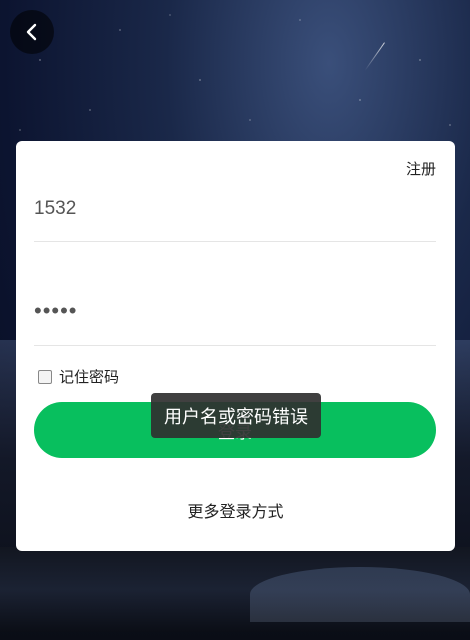 The height and width of the screenshot is (640, 470). Describe the element at coordinates (235, 510) in the screenshot. I see `more-login-options-link: 更多登录方式` at that location.